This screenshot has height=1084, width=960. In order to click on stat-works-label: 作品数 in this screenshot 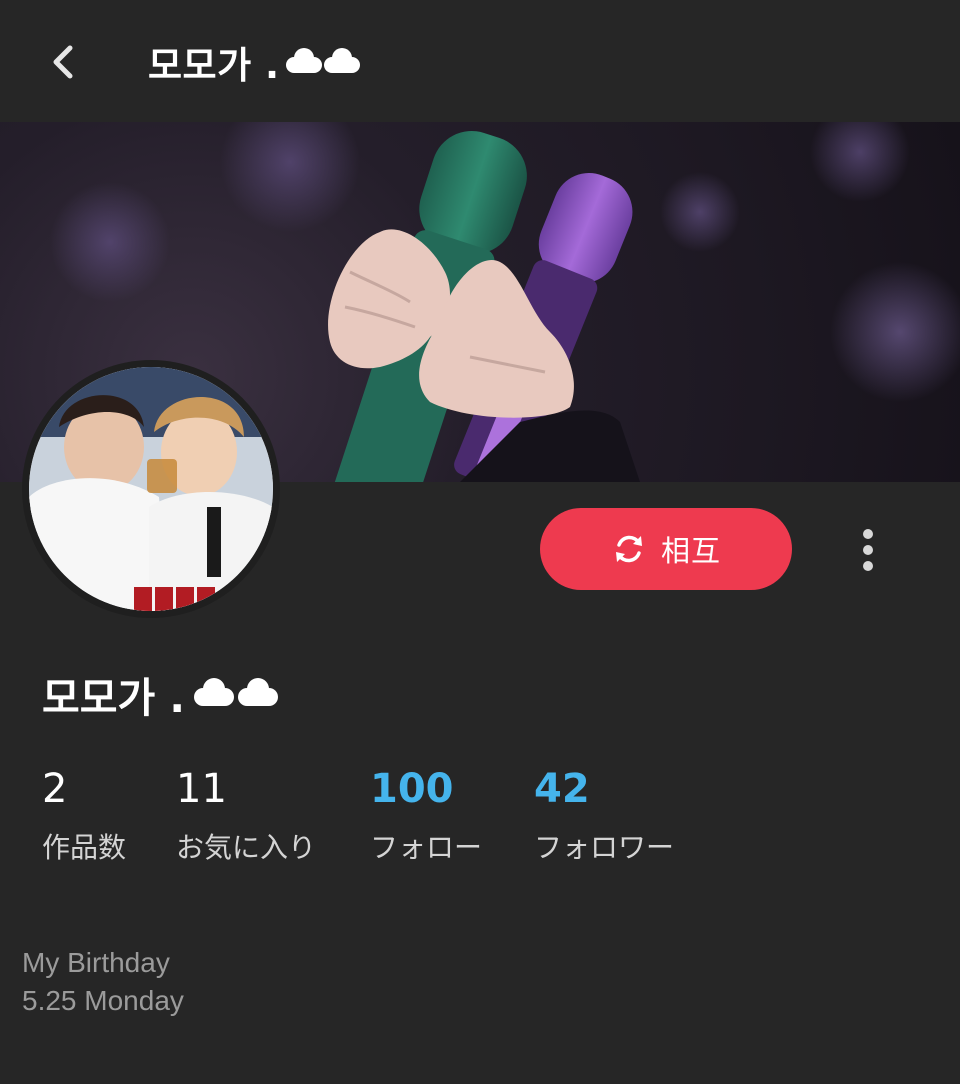, I will do `click(84, 847)`.